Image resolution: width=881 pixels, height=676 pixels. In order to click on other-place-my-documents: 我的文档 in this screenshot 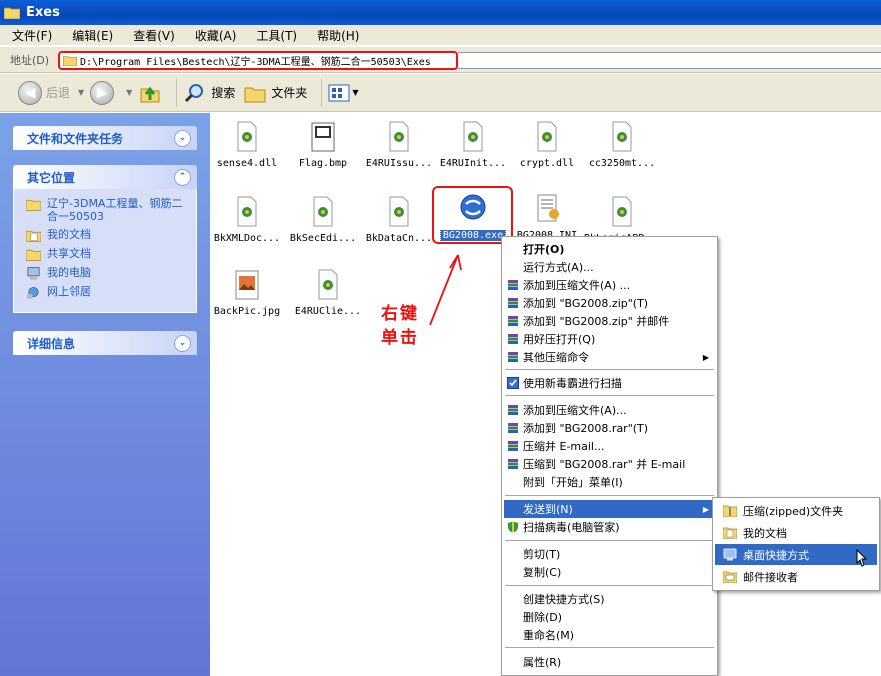, I will do `click(107, 235)`.